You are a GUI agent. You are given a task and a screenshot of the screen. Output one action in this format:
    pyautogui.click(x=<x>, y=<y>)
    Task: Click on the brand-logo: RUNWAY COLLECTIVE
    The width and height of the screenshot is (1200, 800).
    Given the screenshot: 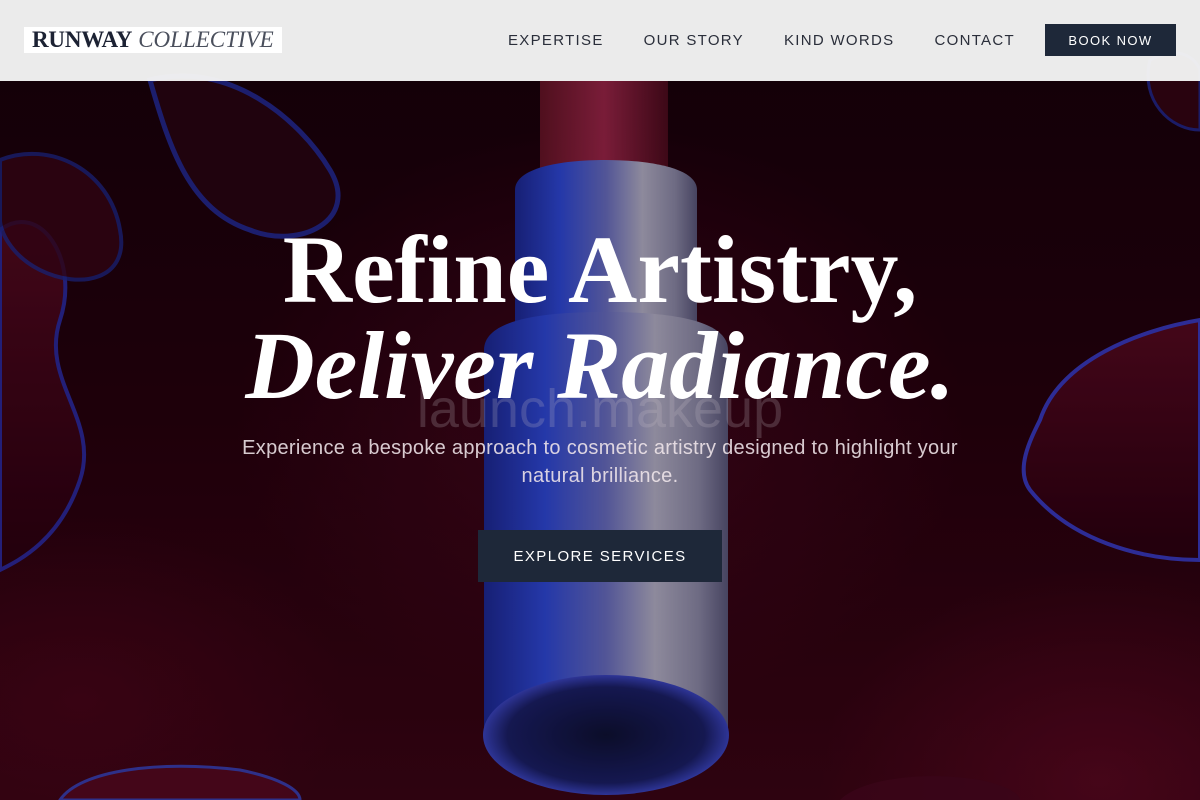 What is the action you would take?
    pyautogui.click(x=153, y=40)
    